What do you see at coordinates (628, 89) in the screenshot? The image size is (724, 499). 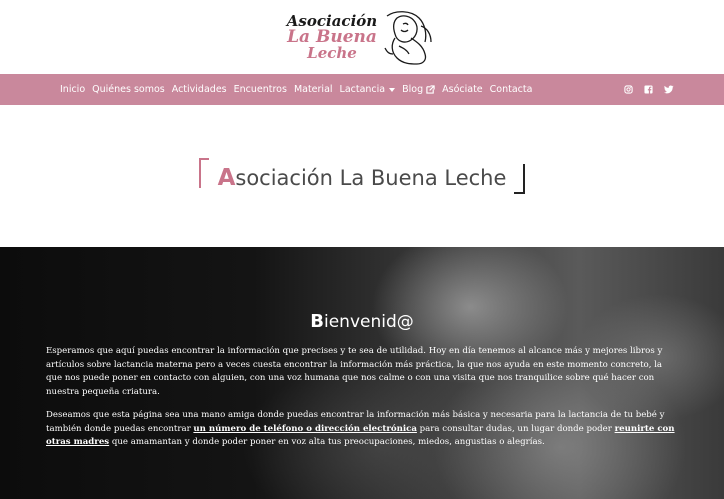 I see `instagram-icon` at bounding box center [628, 89].